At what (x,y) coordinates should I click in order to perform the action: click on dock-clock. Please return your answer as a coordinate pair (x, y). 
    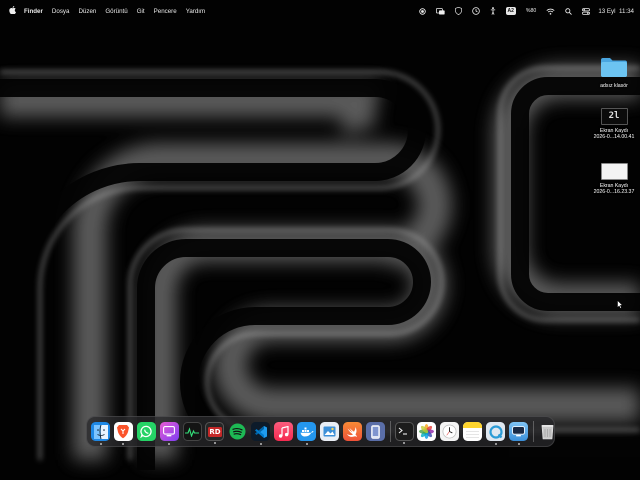
    Looking at the image, I should click on (450, 431).